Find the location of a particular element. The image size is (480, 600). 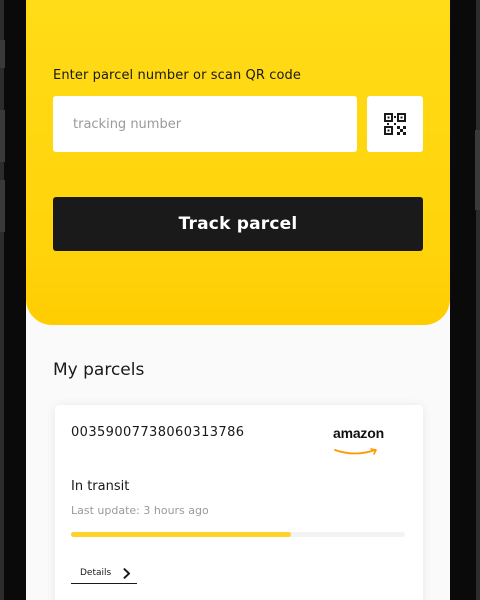

track-parcel-button-label: Track parcel is located at coordinates (238, 224).